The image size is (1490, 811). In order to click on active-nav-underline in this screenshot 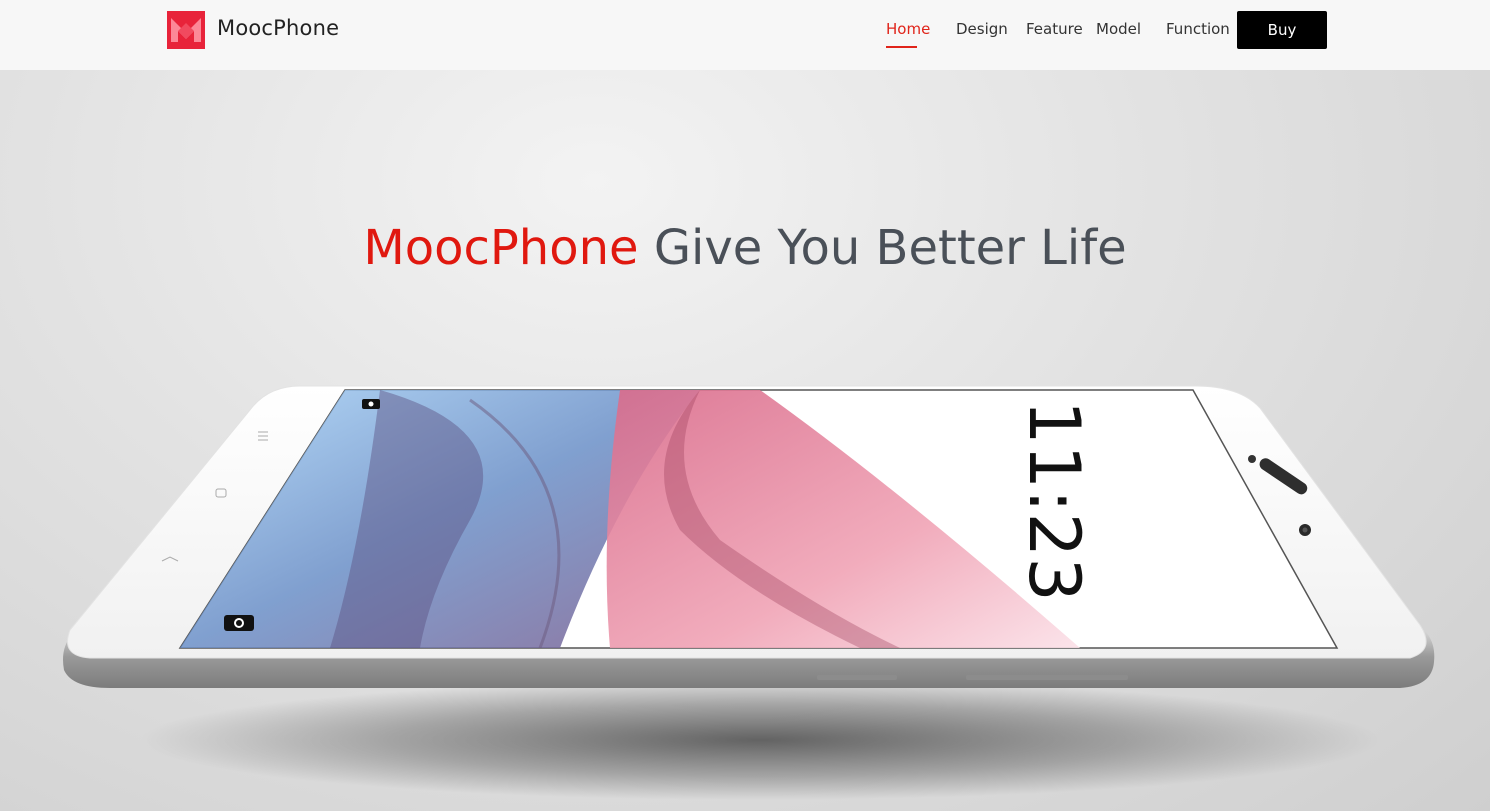, I will do `click(901, 47)`.